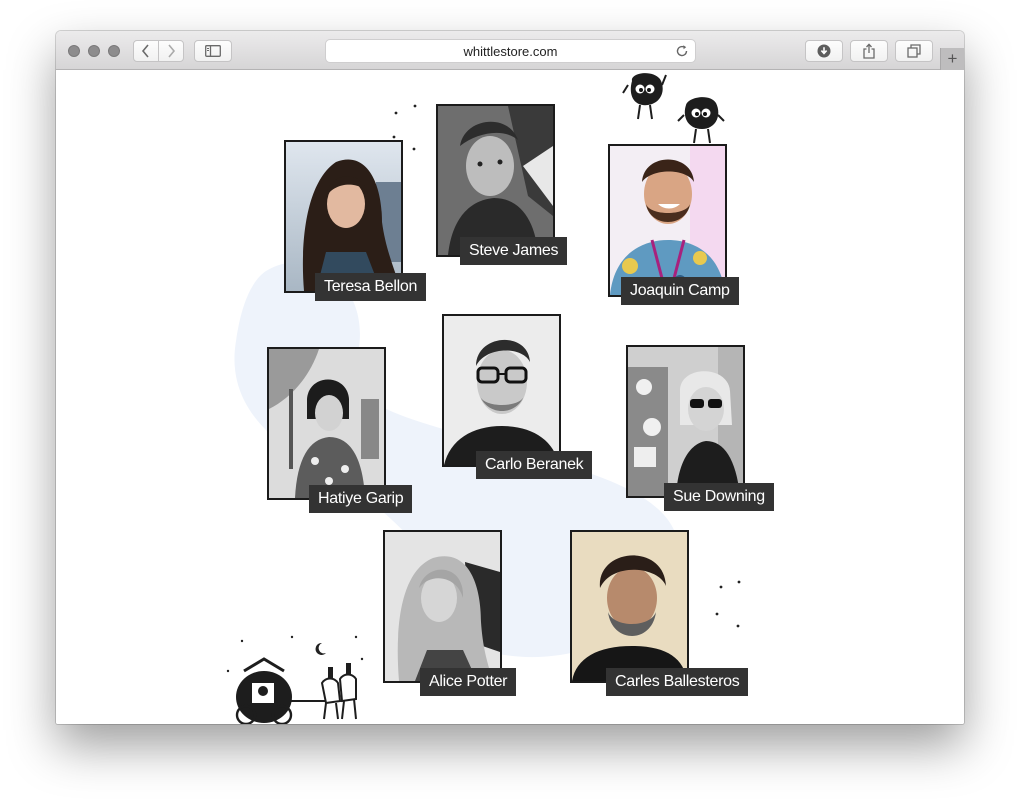 Image resolution: width=1020 pixels, height=804 pixels. I want to click on sidebar-button, so click(213, 51).